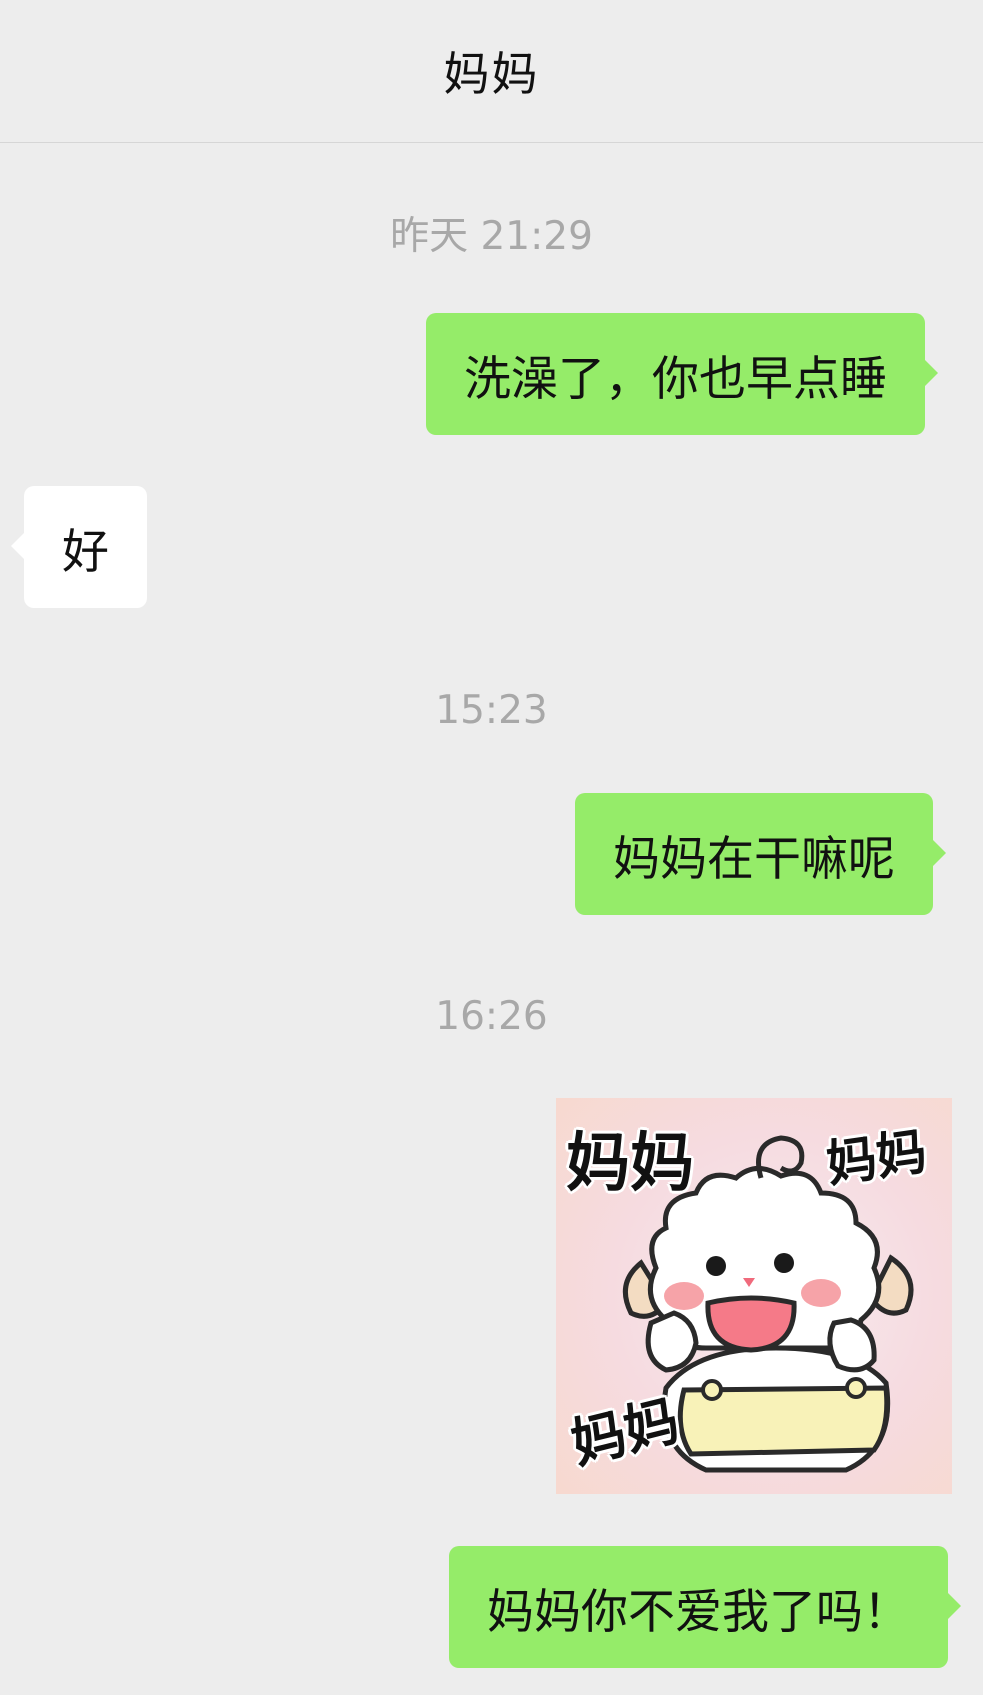 This screenshot has height=1695, width=983. What do you see at coordinates (491, 710) in the screenshot?
I see `timestamp: 15:23` at bounding box center [491, 710].